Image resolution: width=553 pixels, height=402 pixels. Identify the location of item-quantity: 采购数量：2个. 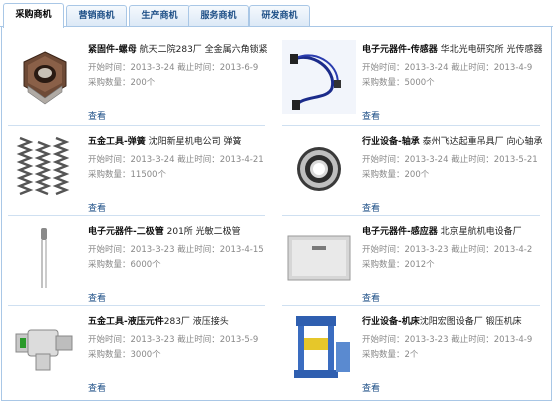
(390, 355).